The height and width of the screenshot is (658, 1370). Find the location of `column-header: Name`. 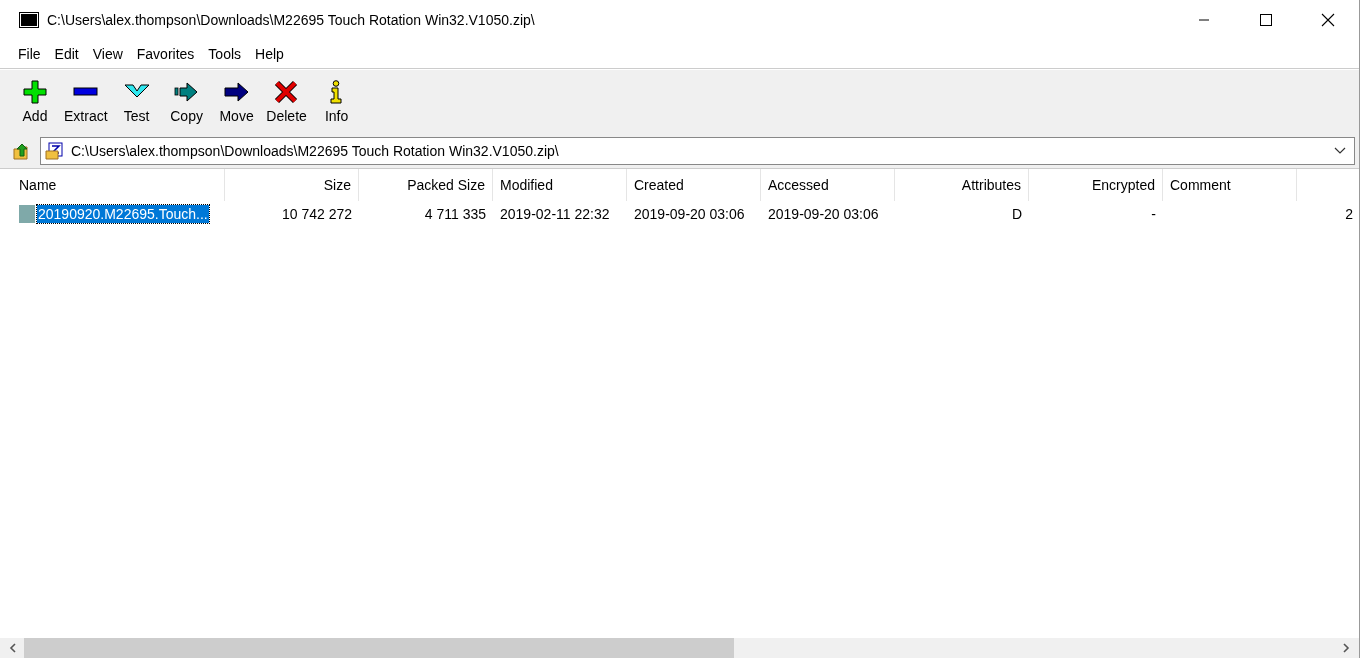

column-header: Name is located at coordinates (118, 185).